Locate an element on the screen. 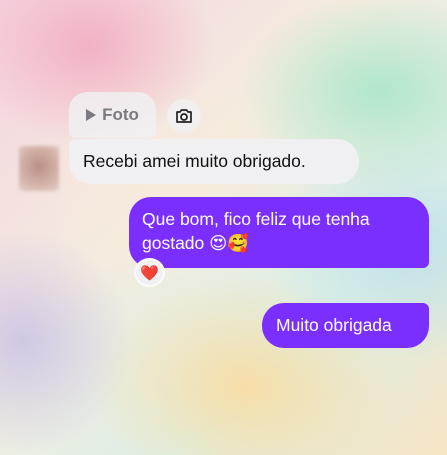 The height and width of the screenshot is (455, 447). message-bubble-incoming: Recebi amei muito obrigado. is located at coordinates (214, 161).